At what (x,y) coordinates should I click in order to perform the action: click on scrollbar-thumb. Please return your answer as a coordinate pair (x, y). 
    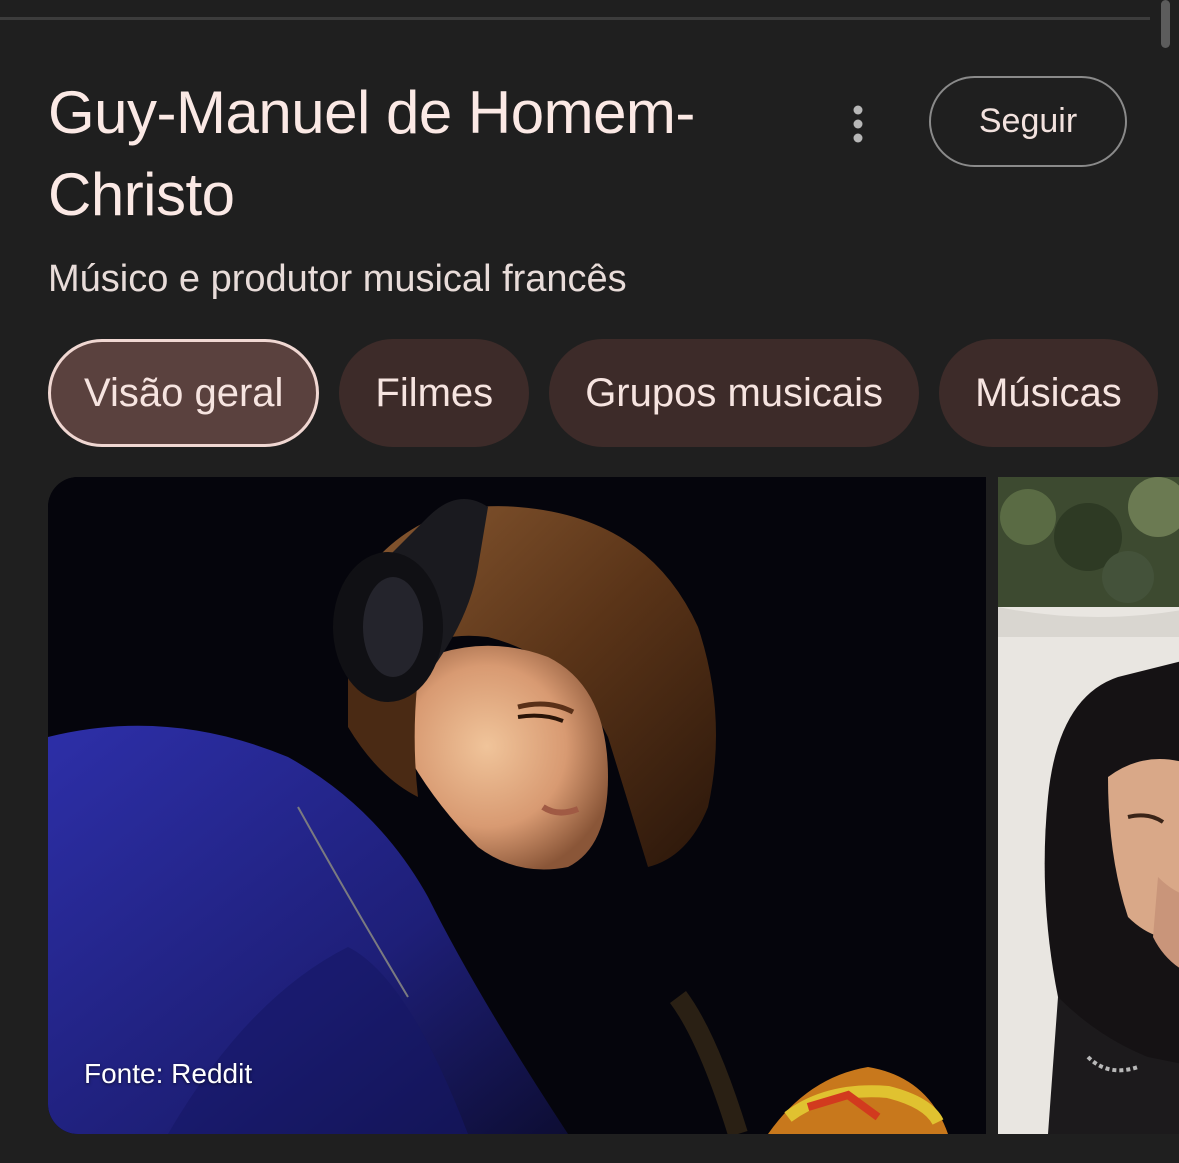
    Looking at the image, I should click on (1165, 24).